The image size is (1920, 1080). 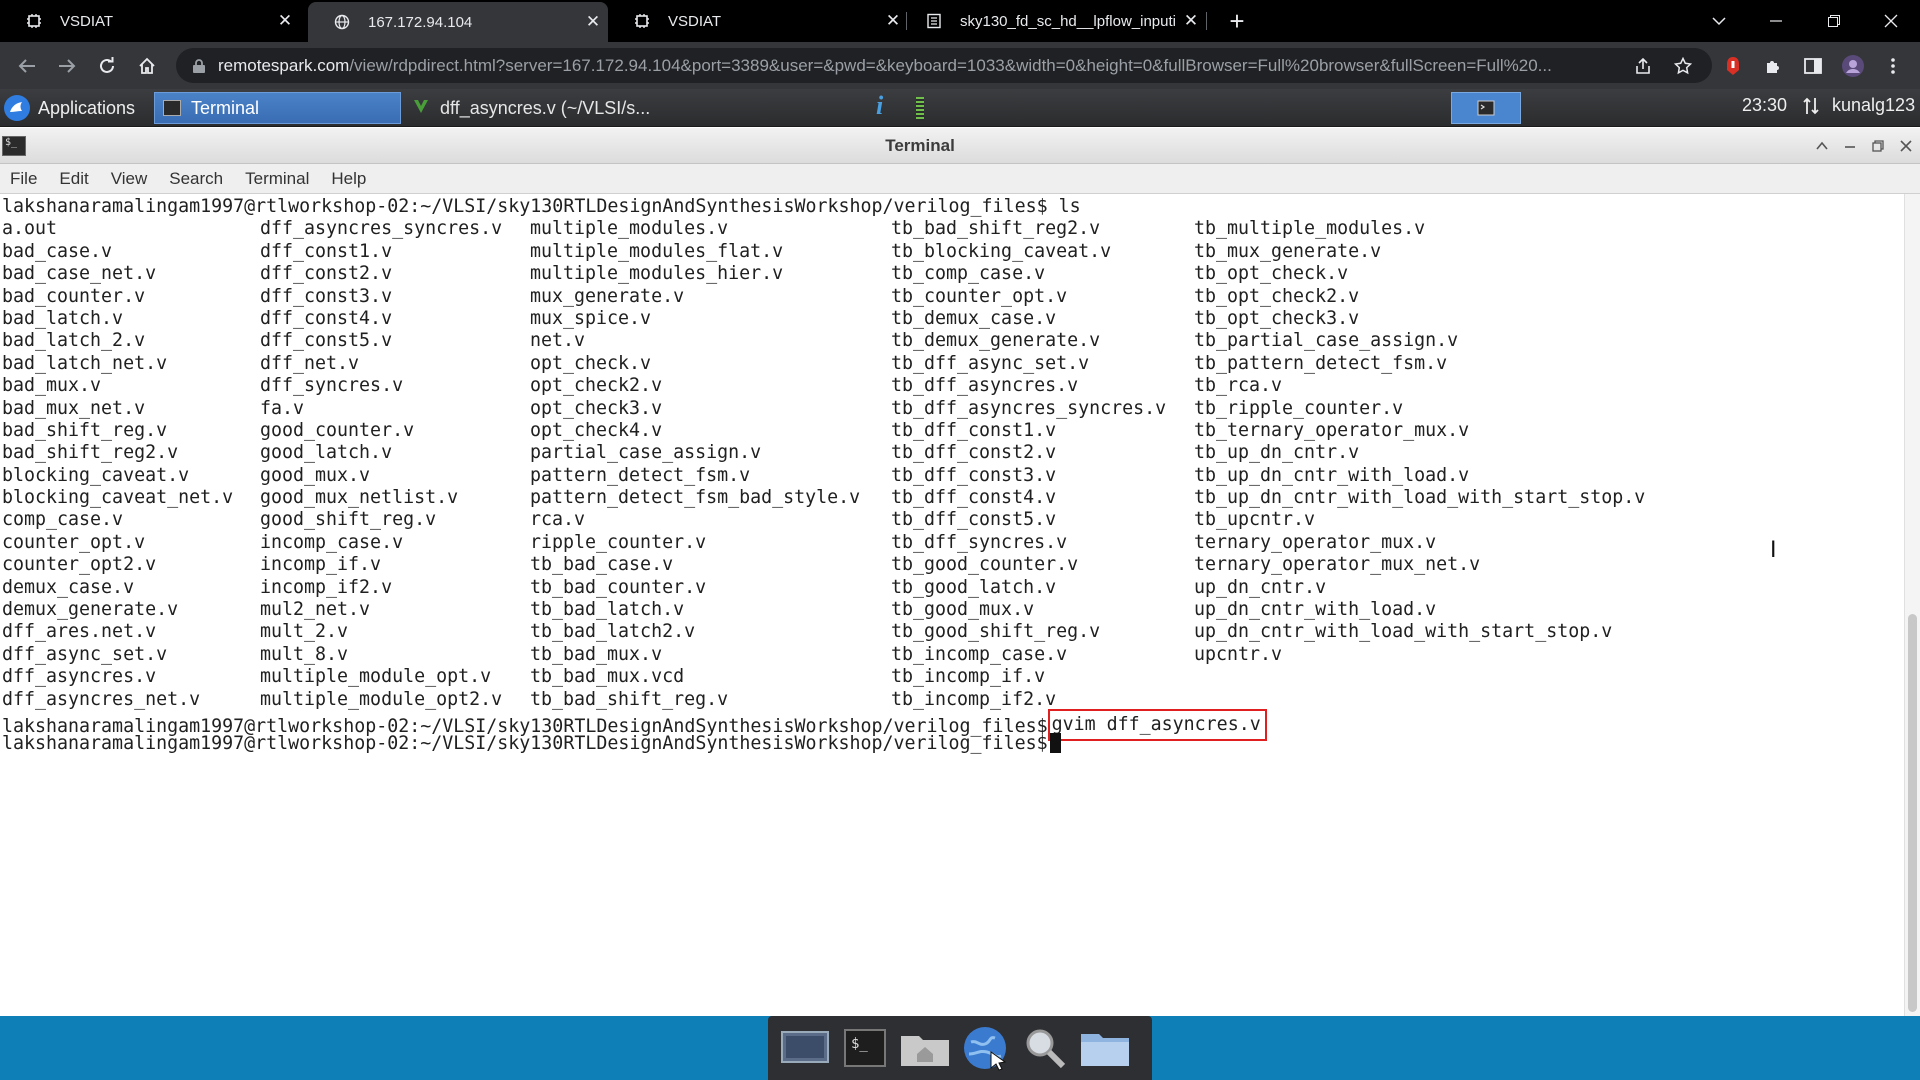 What do you see at coordinates (1912, 813) in the screenshot?
I see `scrollbar-thumb` at bounding box center [1912, 813].